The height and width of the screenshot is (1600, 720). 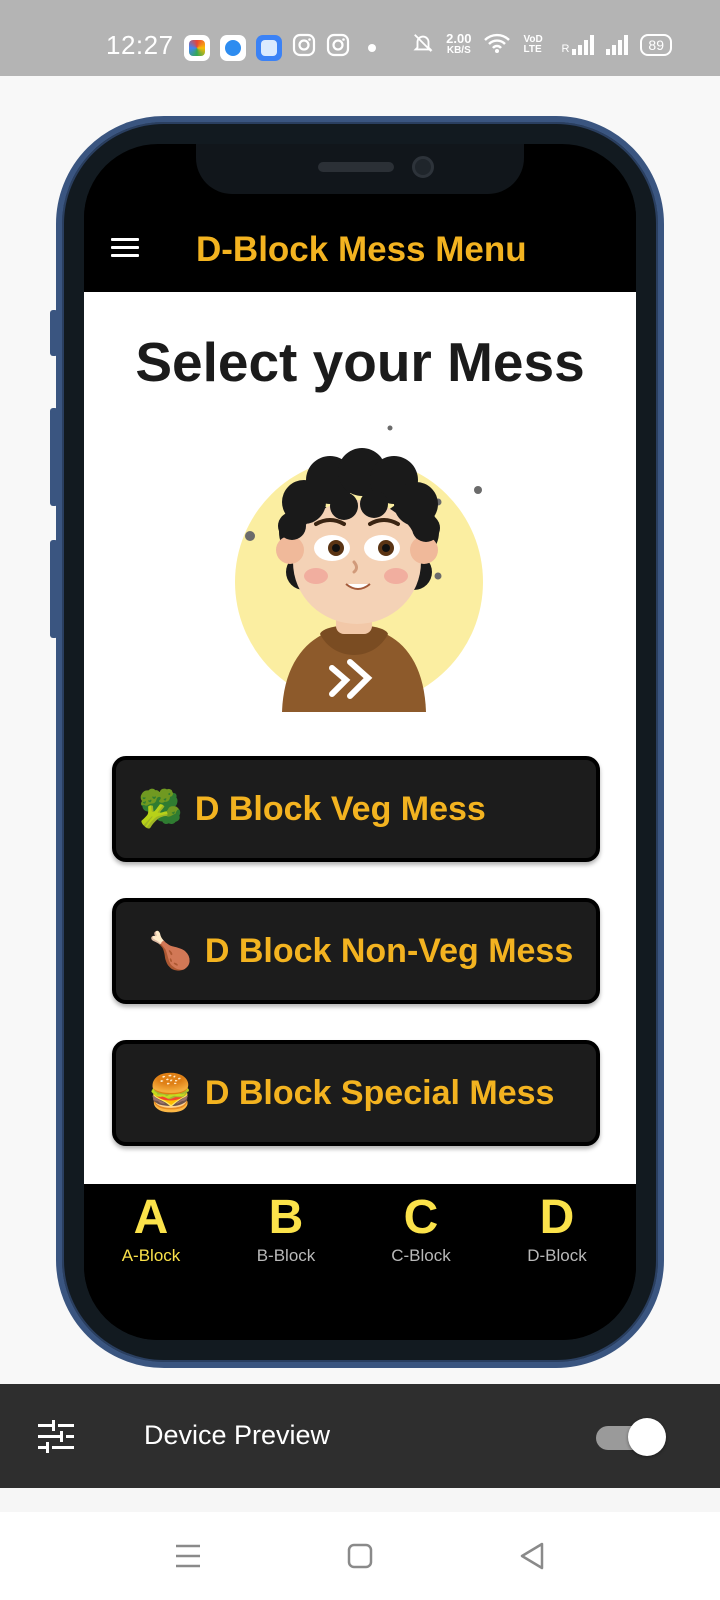 I want to click on instagram-icon, so click(x=304, y=47).